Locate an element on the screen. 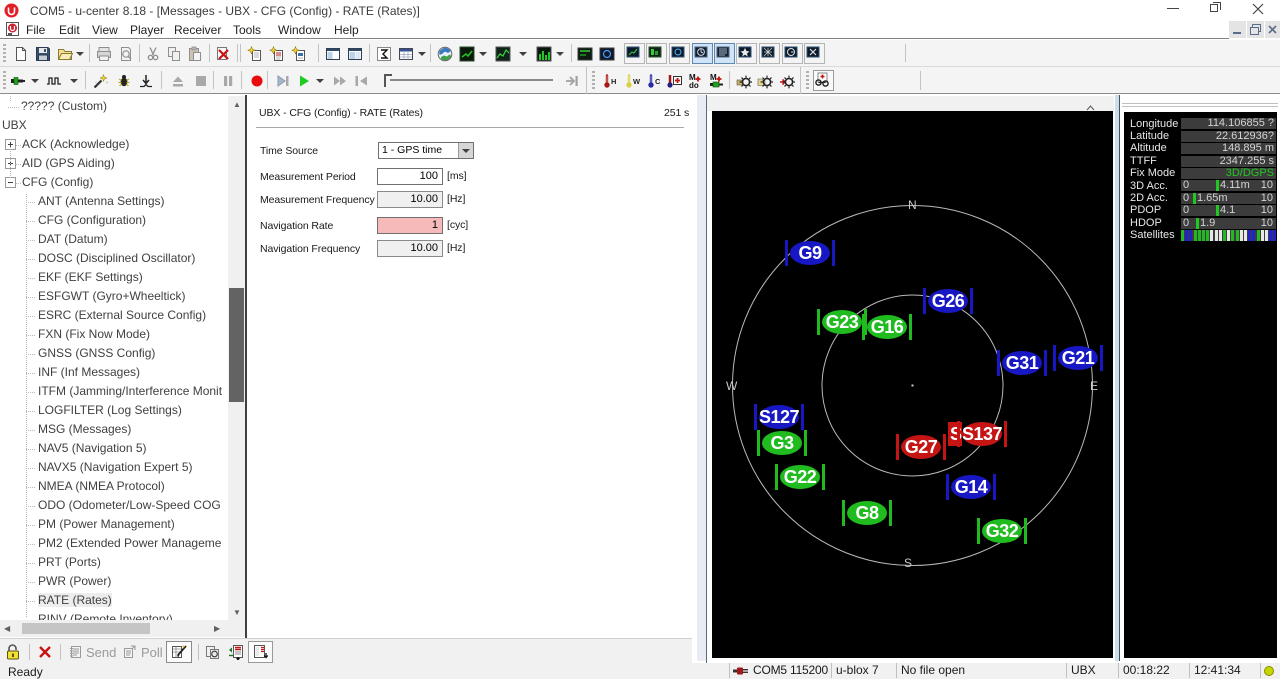 This screenshot has width=1280, height=679. svg-text: do is located at coordinates (694, 85).